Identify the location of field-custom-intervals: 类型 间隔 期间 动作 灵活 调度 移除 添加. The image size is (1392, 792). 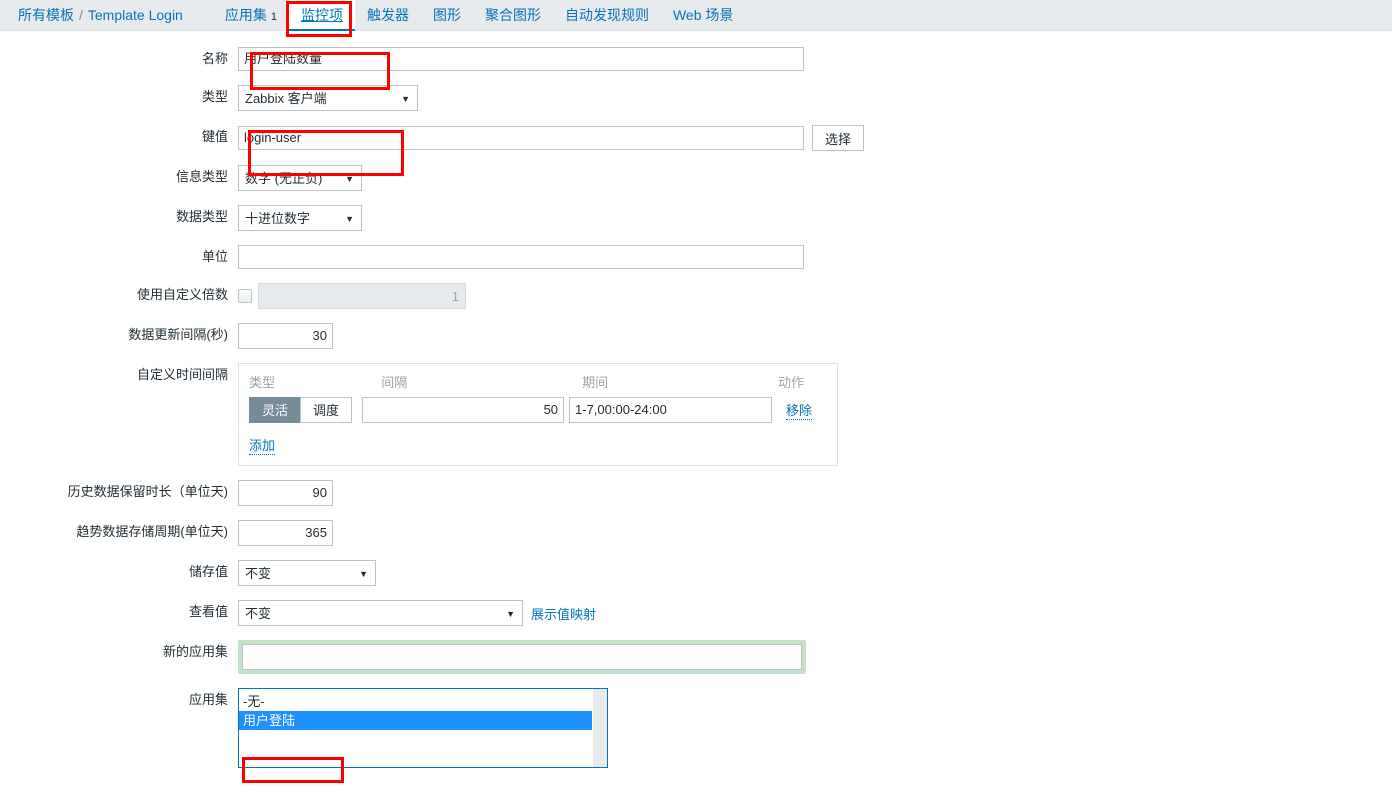
(538, 414).